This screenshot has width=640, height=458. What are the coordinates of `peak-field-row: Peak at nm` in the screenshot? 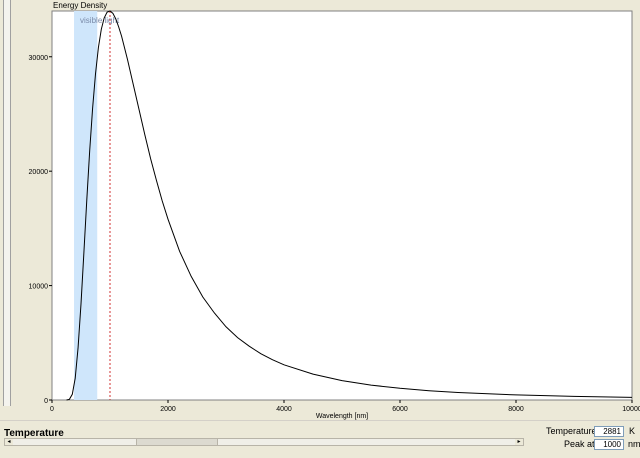 It's located at (602, 445).